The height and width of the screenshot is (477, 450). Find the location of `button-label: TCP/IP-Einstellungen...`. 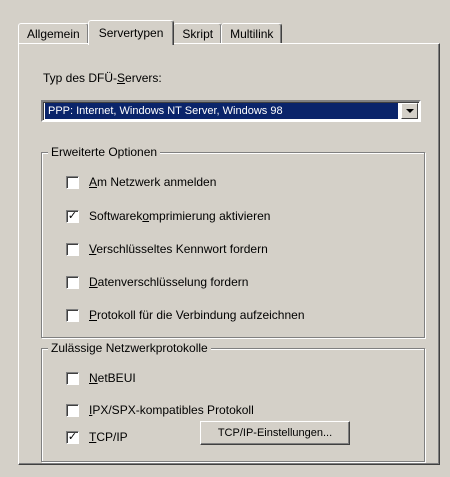

button-label: TCP/IP-Einstellungen... is located at coordinates (275, 433).